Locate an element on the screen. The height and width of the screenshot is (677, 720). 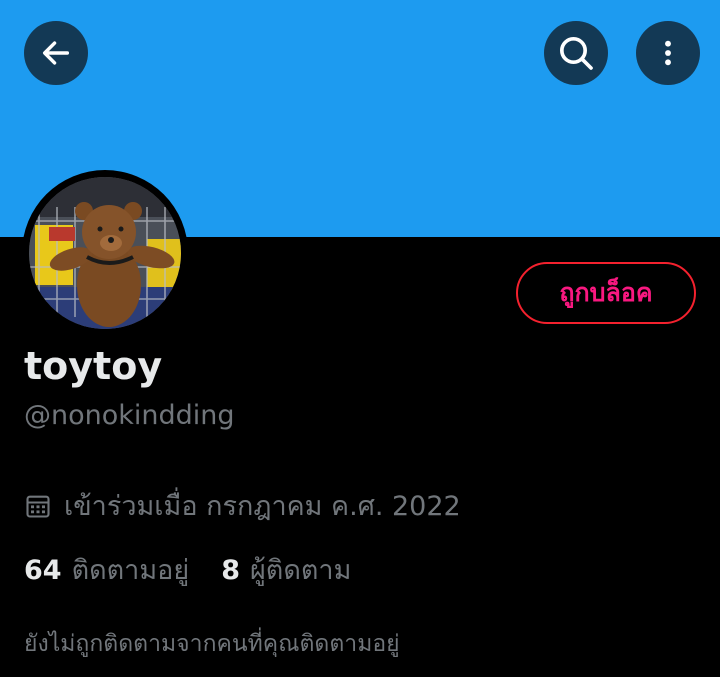
following-label: ติดตามอยู่ is located at coordinates (130, 570).